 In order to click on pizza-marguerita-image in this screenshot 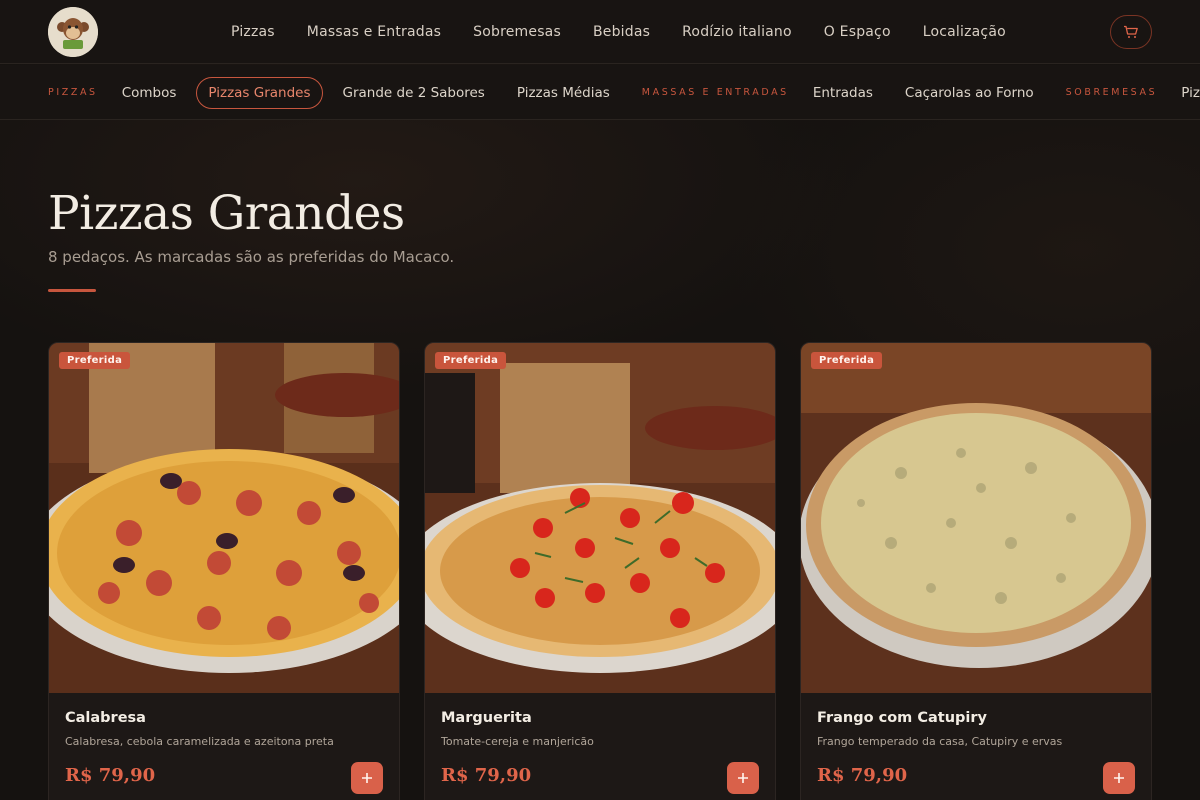, I will do `click(600, 518)`.